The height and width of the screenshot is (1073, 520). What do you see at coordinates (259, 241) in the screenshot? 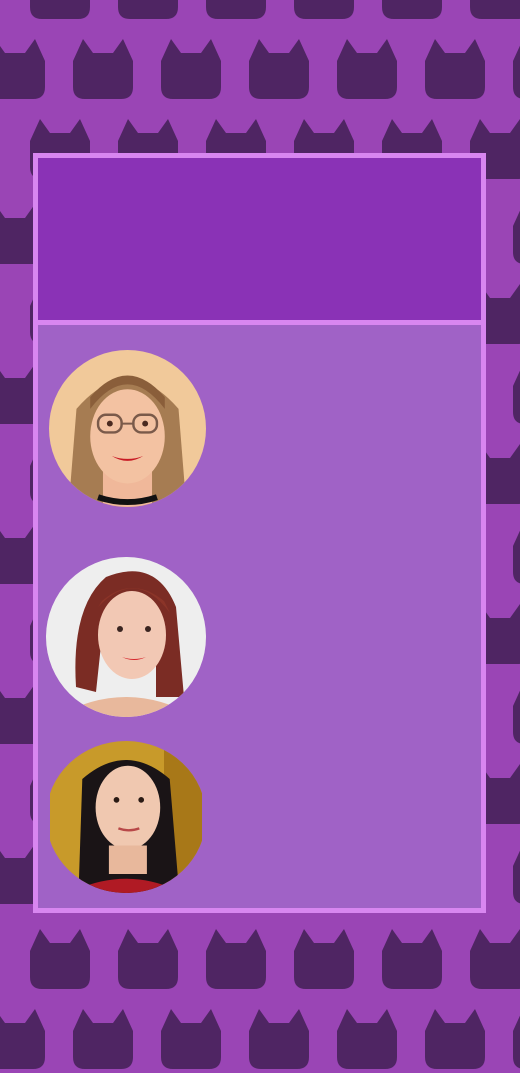
I see `panel-header` at bounding box center [259, 241].